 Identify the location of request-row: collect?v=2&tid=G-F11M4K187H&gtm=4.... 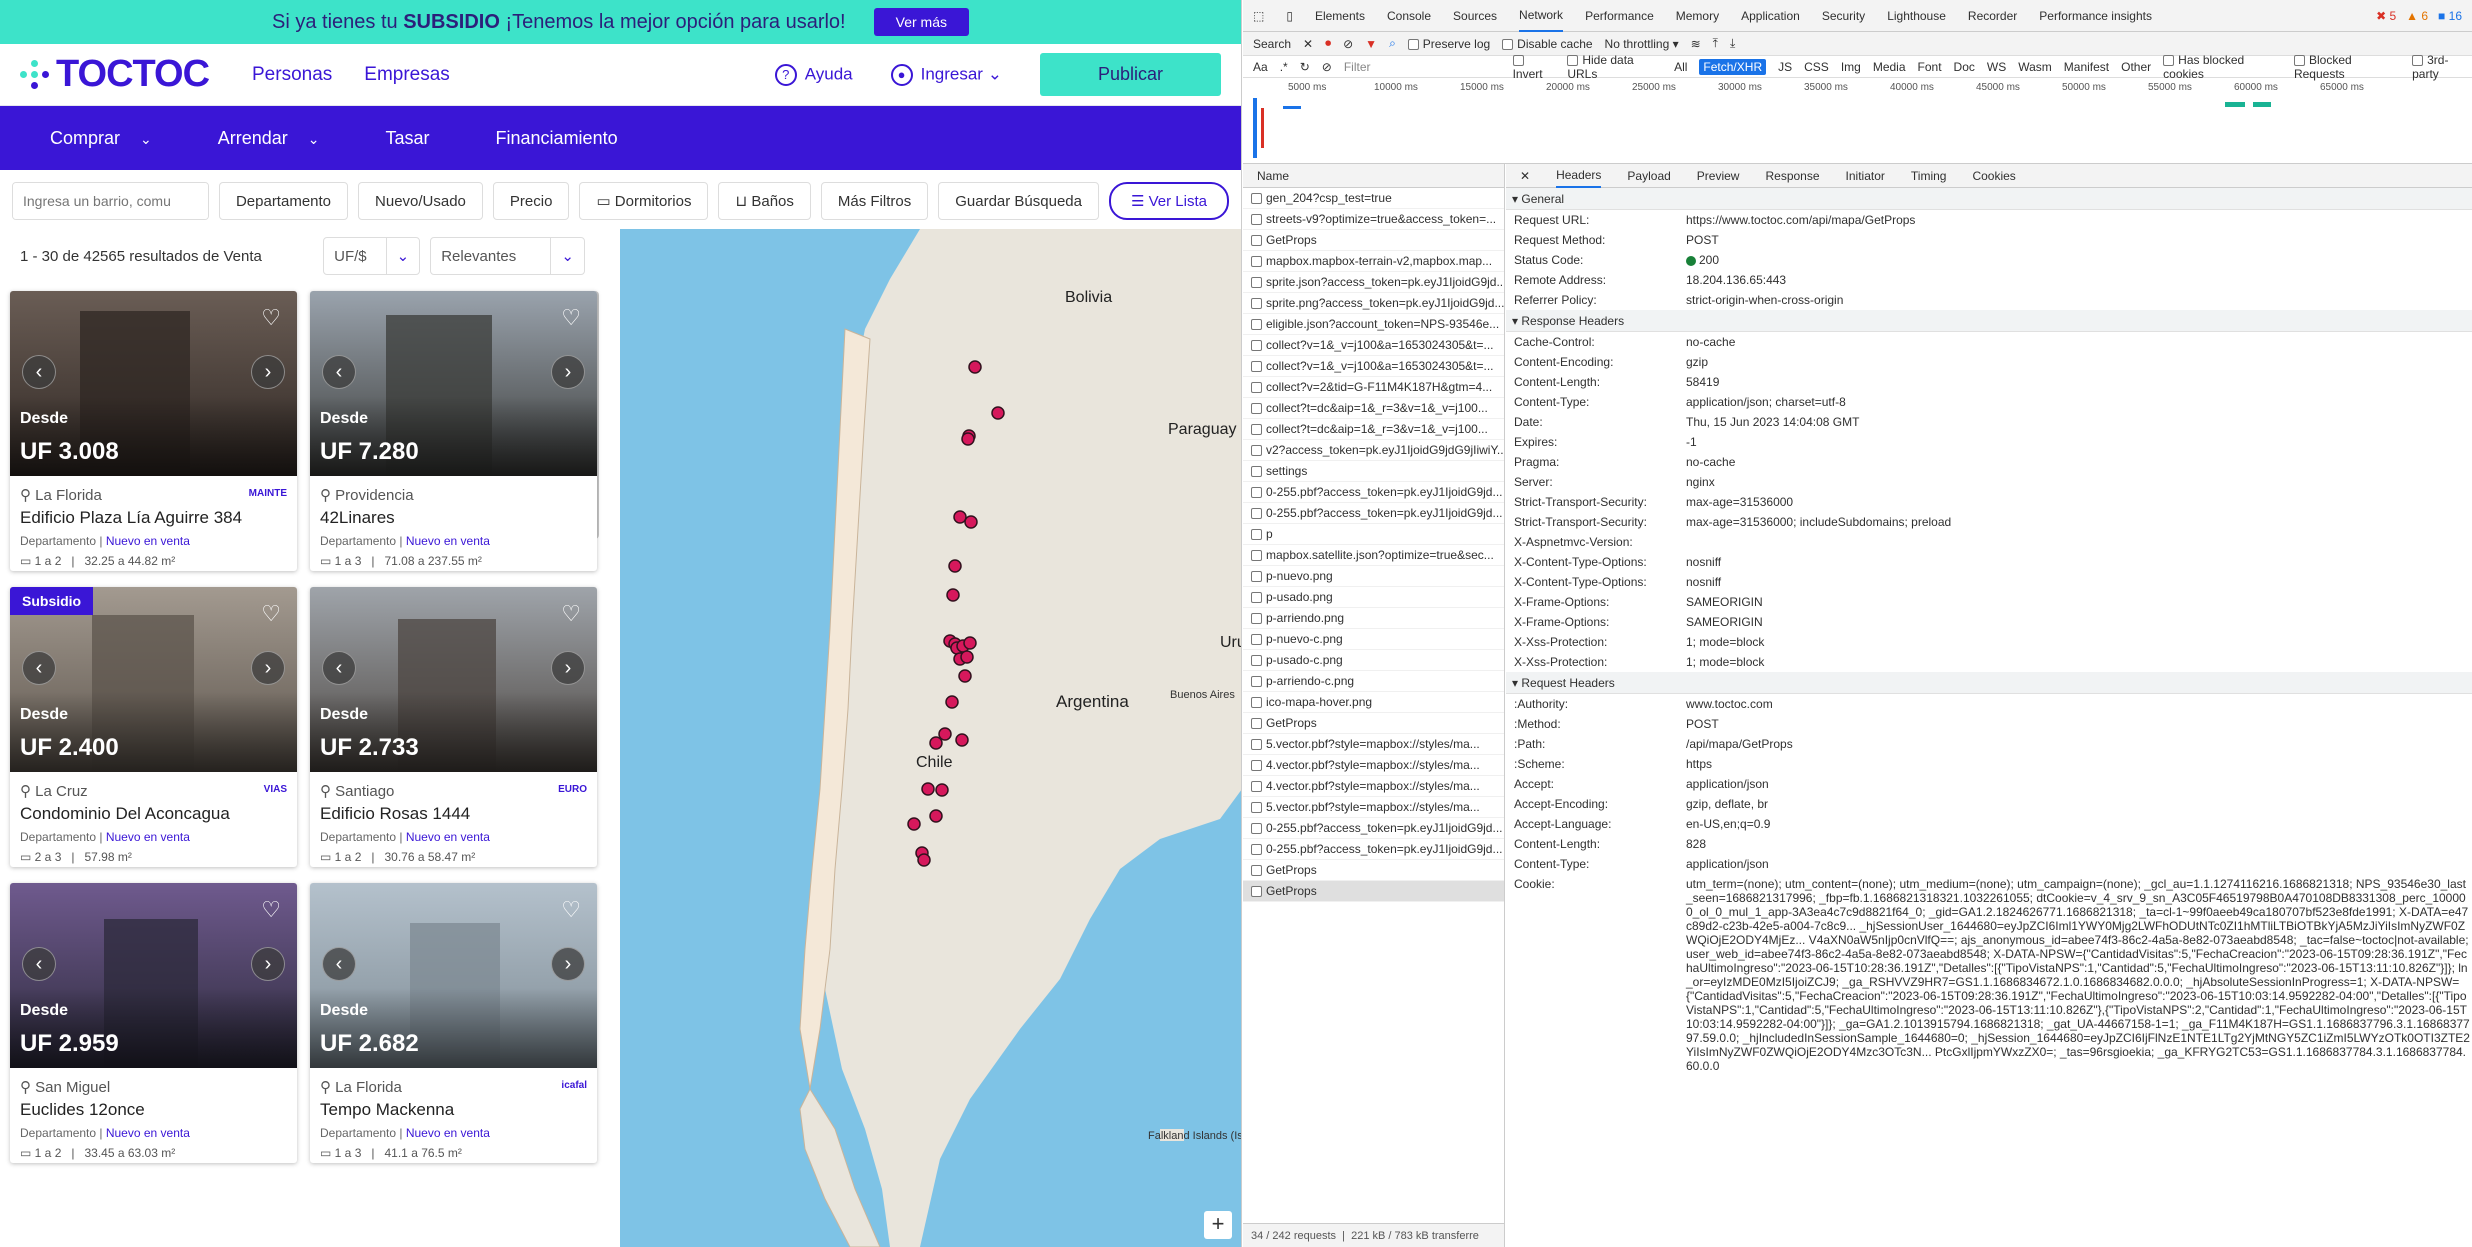
(1373, 387).